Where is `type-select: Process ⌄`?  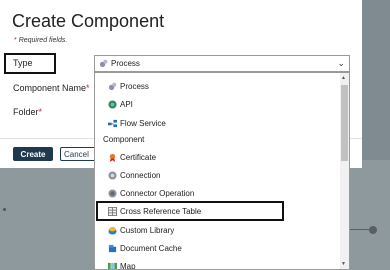 type-select: Process ⌄ is located at coordinates (222, 63).